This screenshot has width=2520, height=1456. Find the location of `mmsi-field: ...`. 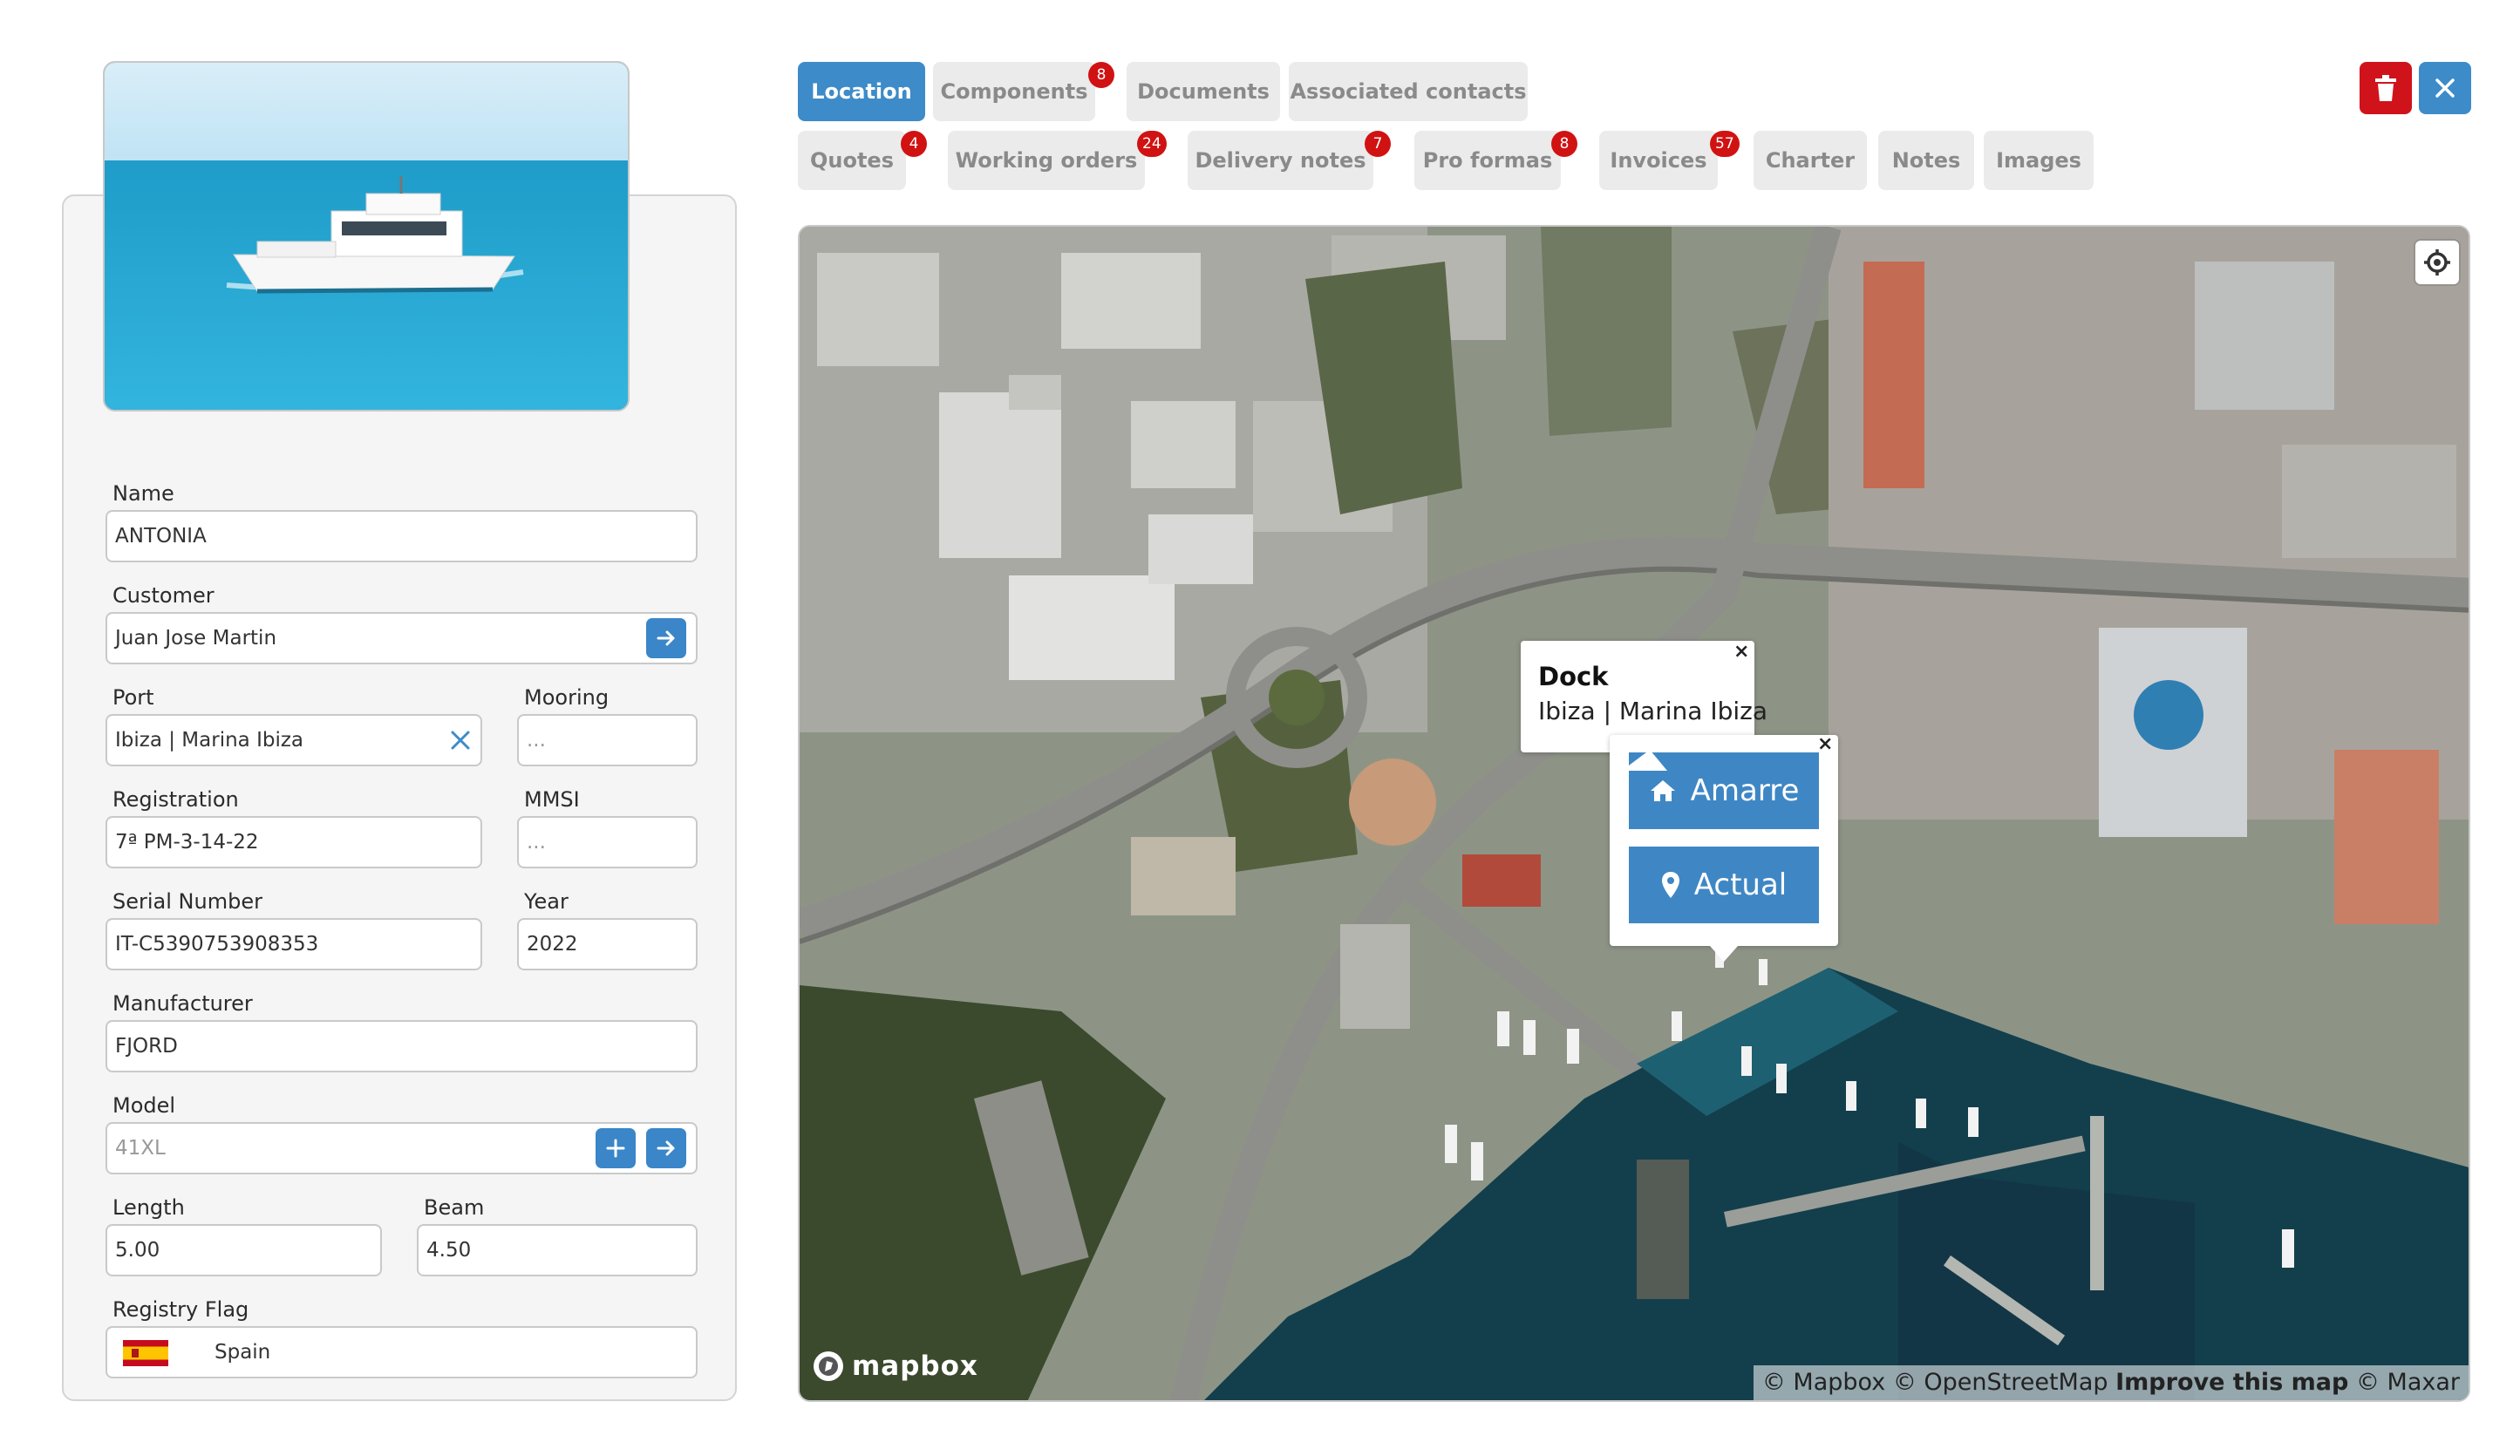

mmsi-field: ... is located at coordinates (607, 842).